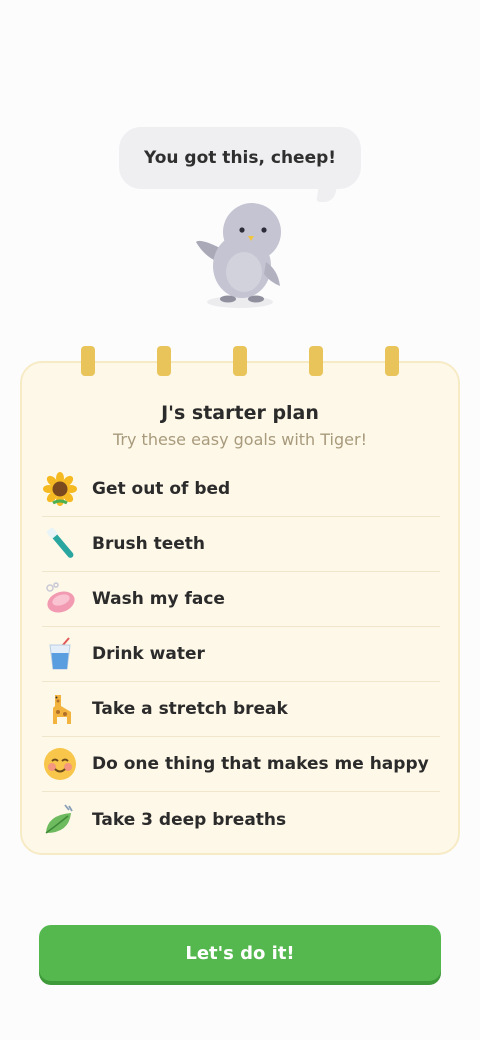  Describe the element at coordinates (158, 599) in the screenshot. I see `goal-label: Wash my face` at that location.